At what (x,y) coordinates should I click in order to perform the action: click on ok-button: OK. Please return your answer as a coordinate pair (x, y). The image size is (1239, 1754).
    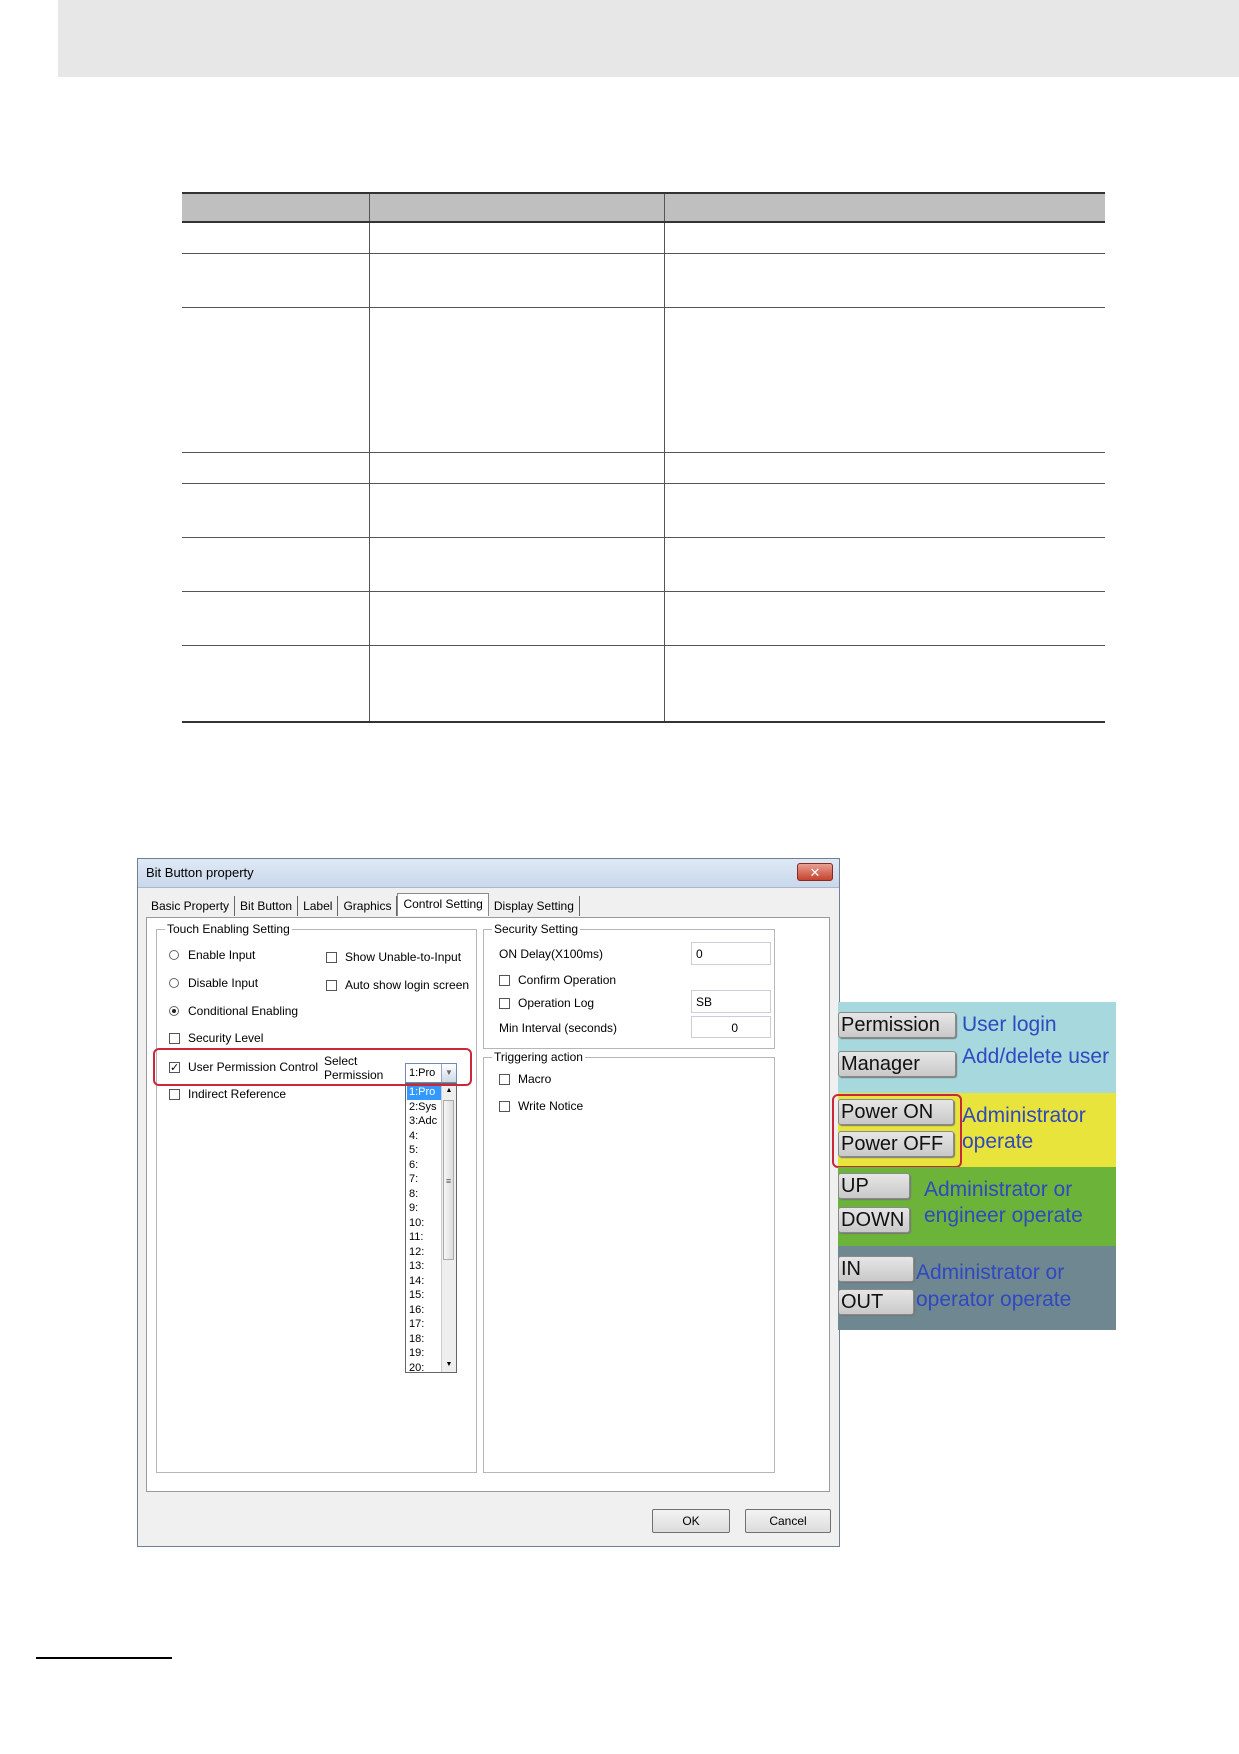
    Looking at the image, I should click on (691, 1521).